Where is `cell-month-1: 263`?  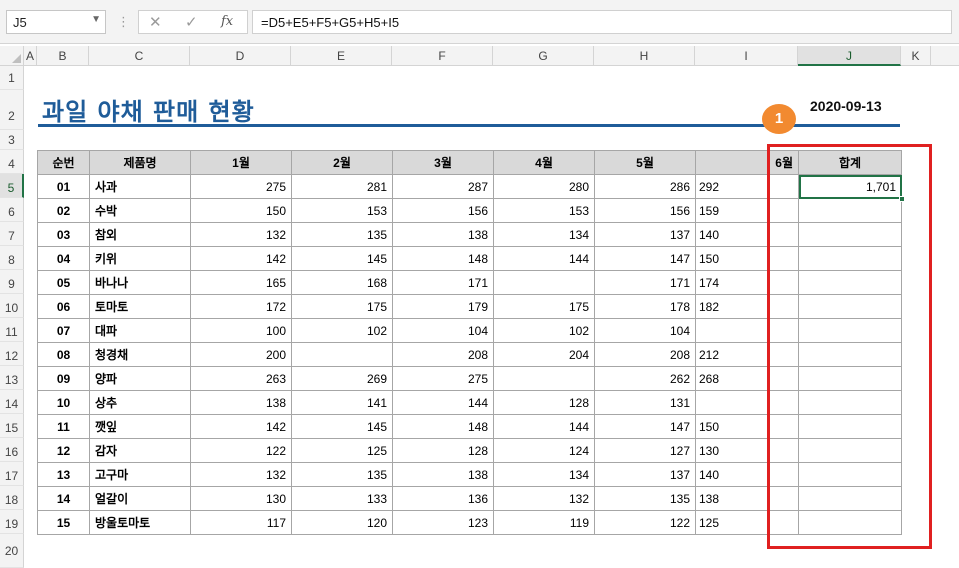
cell-month-1: 263 is located at coordinates (241, 378).